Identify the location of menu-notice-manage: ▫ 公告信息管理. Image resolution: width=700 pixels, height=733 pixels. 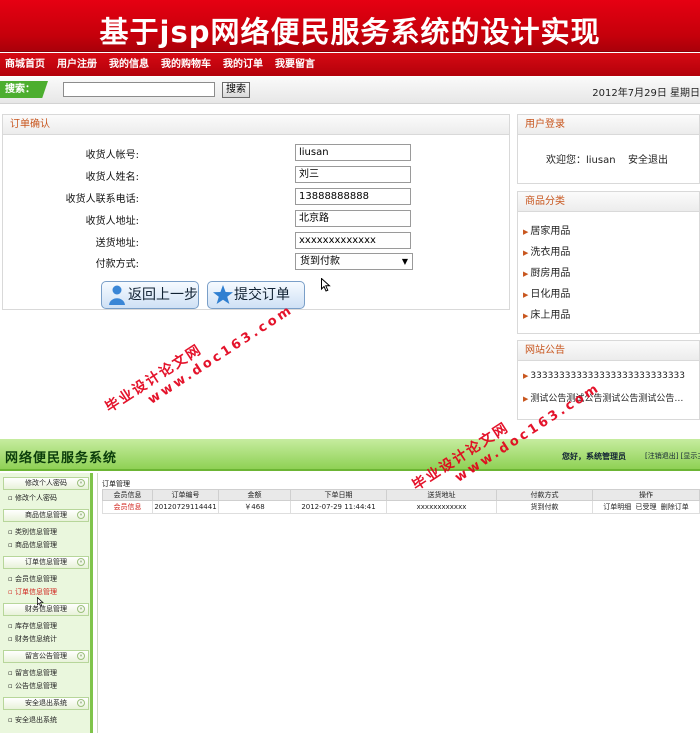
(32, 686).